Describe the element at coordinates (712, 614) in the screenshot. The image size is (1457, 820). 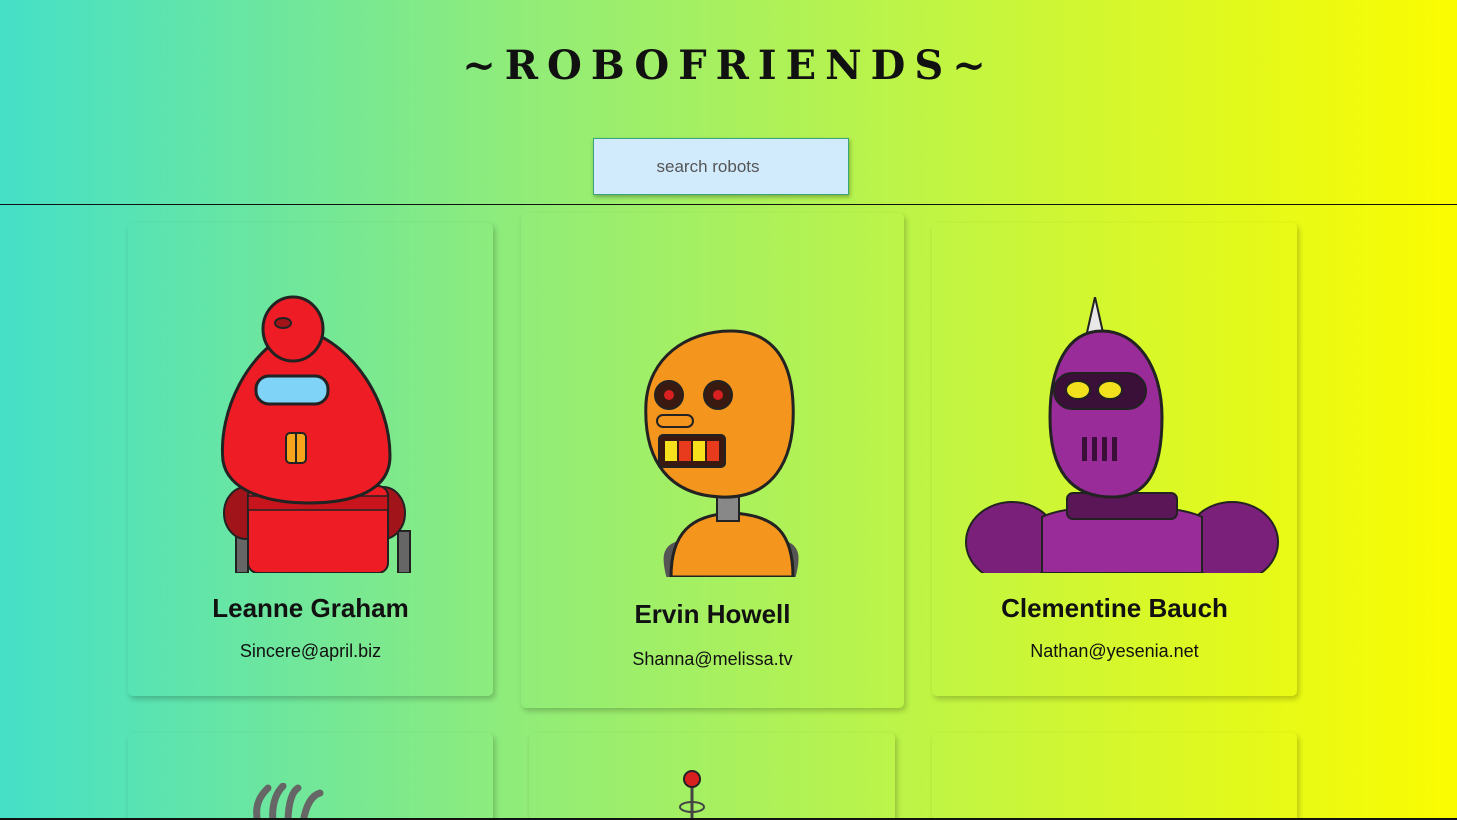
I see `robot-name: Ervin Howell` at that location.